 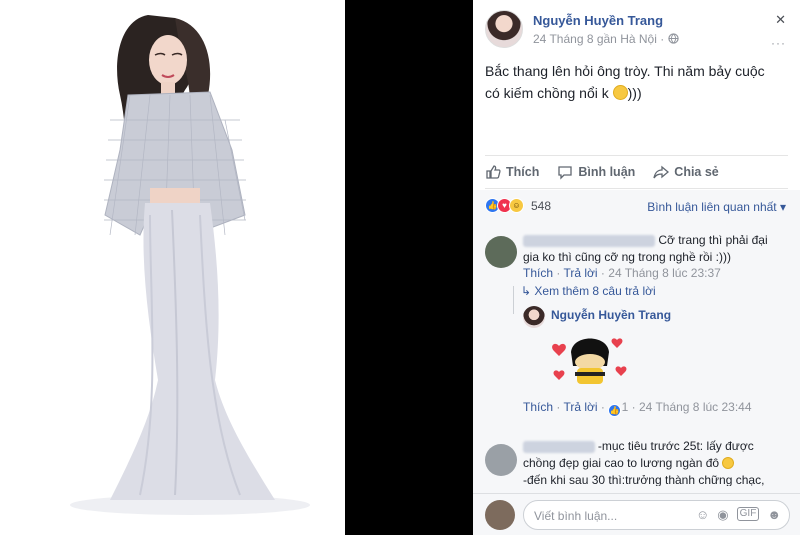 I want to click on reaction-summary: 👍 ♥ ☺ 548, so click(x=518, y=205).